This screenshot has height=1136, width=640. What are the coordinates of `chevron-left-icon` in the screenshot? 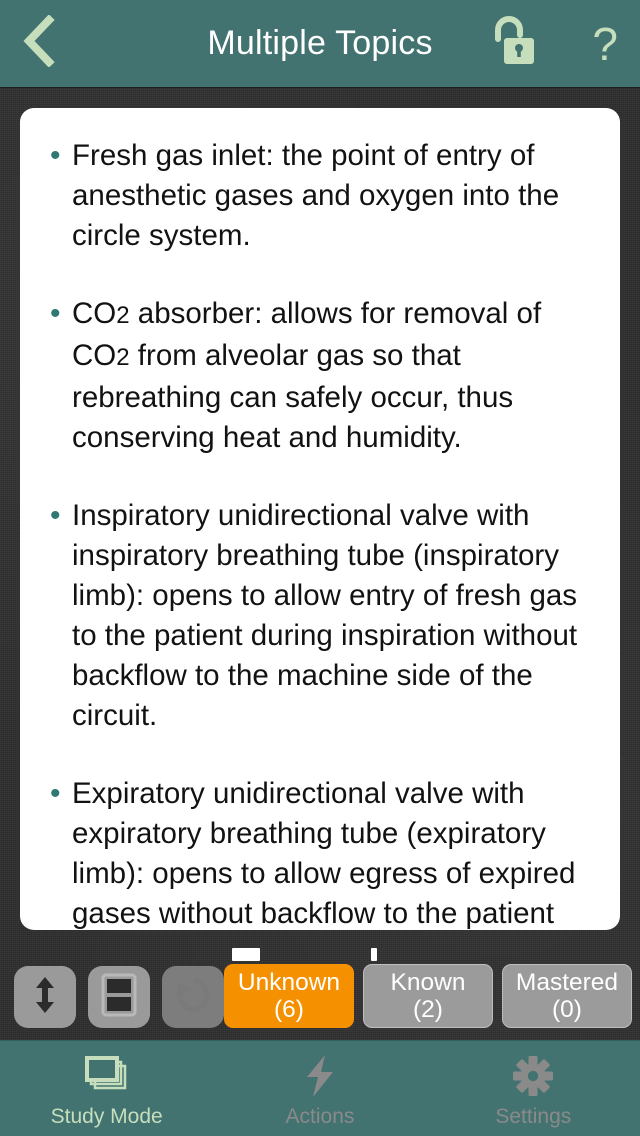 It's located at (39, 43).